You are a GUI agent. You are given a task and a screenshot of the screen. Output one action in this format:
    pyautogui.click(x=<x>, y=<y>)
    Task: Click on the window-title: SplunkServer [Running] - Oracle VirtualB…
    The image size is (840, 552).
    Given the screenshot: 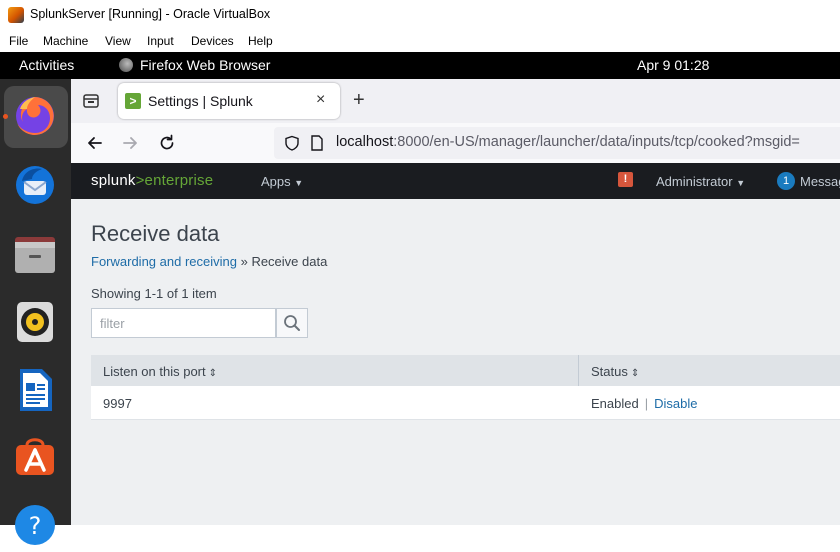 What is the action you would take?
    pyautogui.click(x=150, y=14)
    